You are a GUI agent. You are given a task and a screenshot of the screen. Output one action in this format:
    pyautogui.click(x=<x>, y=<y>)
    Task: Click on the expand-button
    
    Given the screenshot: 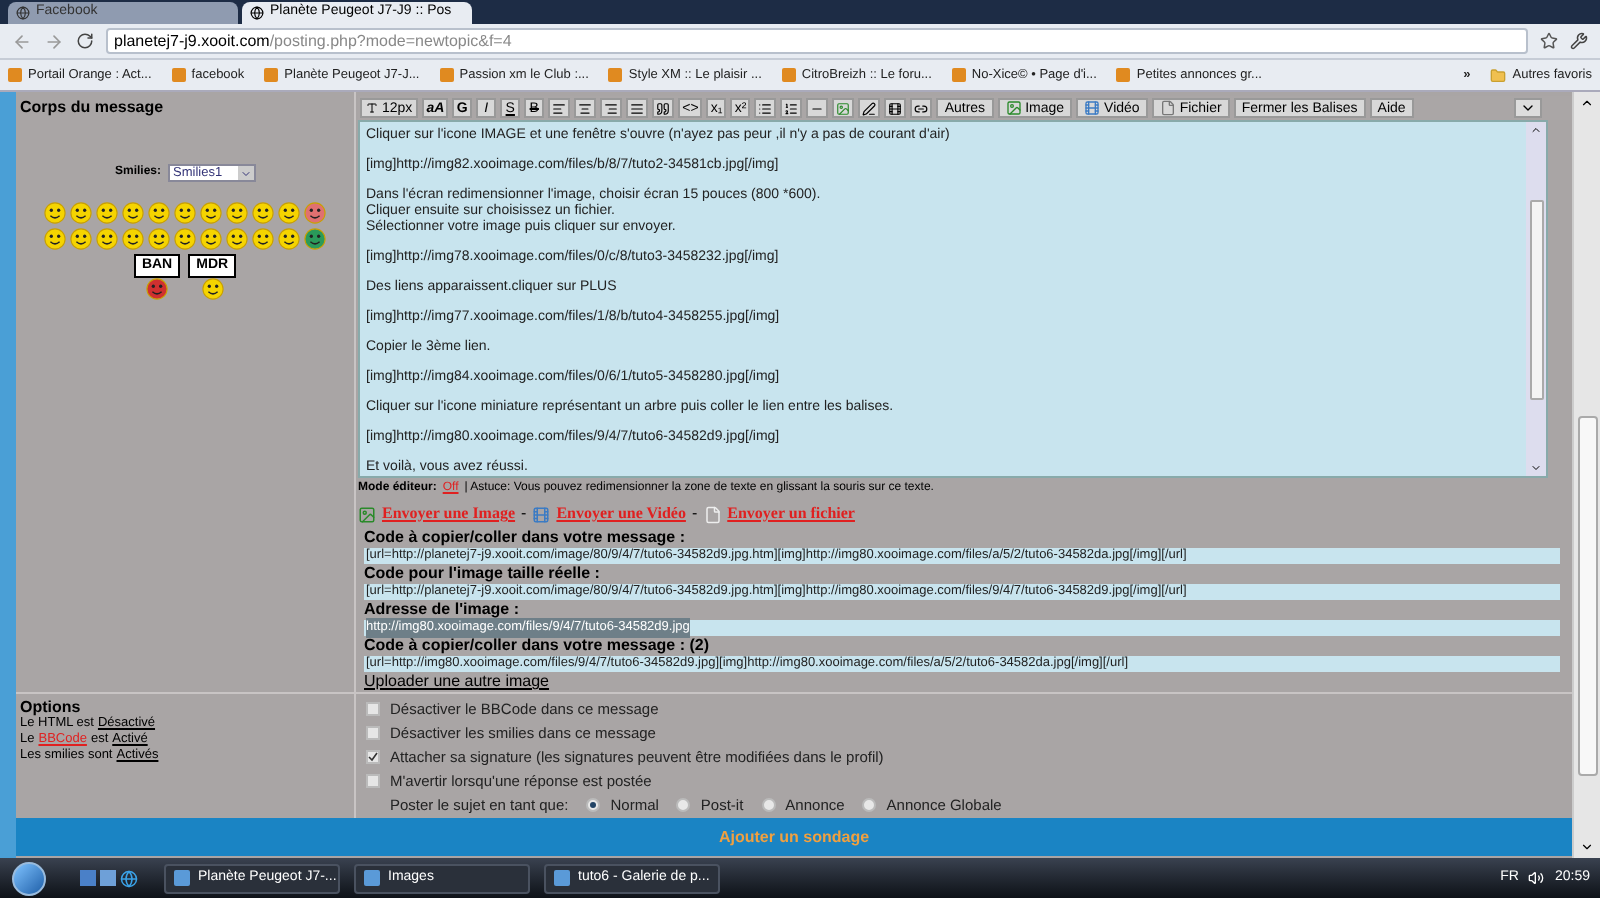 What is the action you would take?
    pyautogui.click(x=1528, y=108)
    